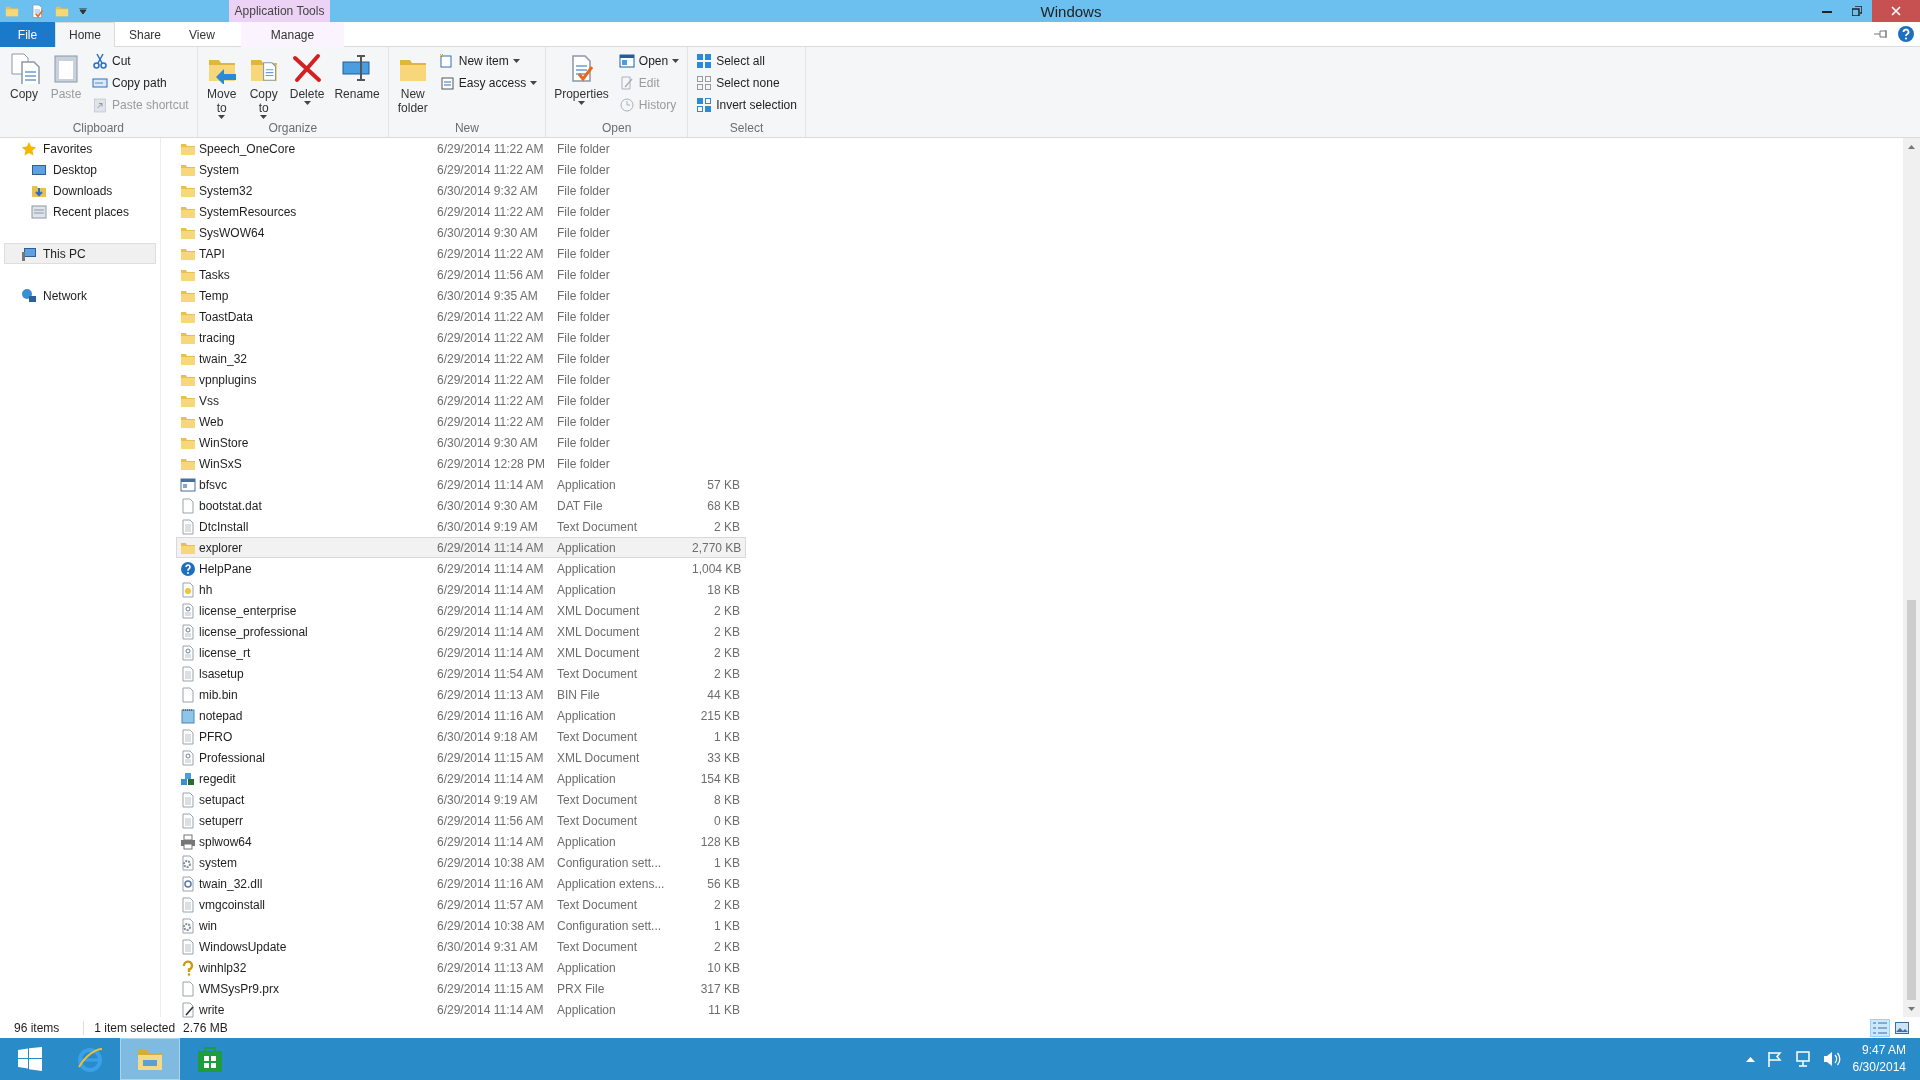 The height and width of the screenshot is (1080, 1920). I want to click on file-date: 6/30/2014 9:30 AM, so click(488, 232).